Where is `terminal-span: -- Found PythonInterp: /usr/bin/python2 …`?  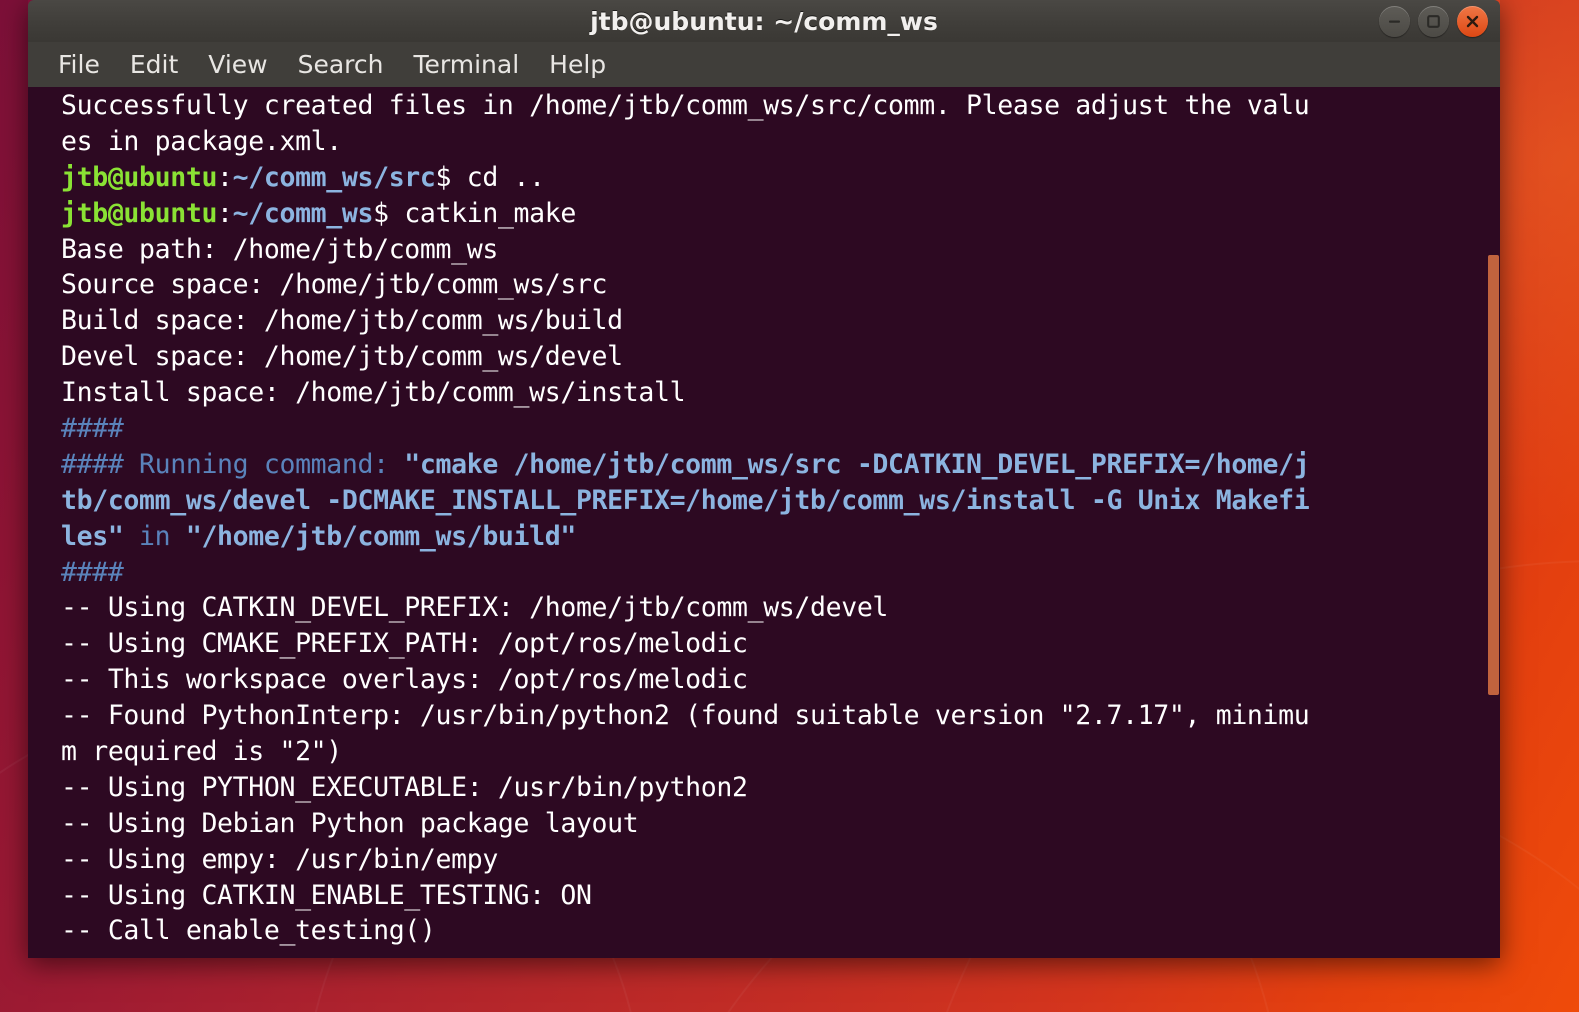 terminal-span: -- Found PythonInterp: /usr/bin/python2 … is located at coordinates (685, 716).